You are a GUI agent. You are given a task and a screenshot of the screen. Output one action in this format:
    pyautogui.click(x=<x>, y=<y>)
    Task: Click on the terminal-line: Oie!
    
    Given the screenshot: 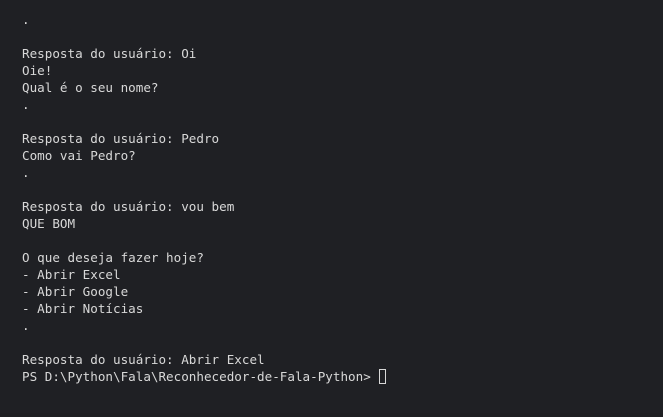 What is the action you would take?
    pyautogui.click(x=37, y=70)
    